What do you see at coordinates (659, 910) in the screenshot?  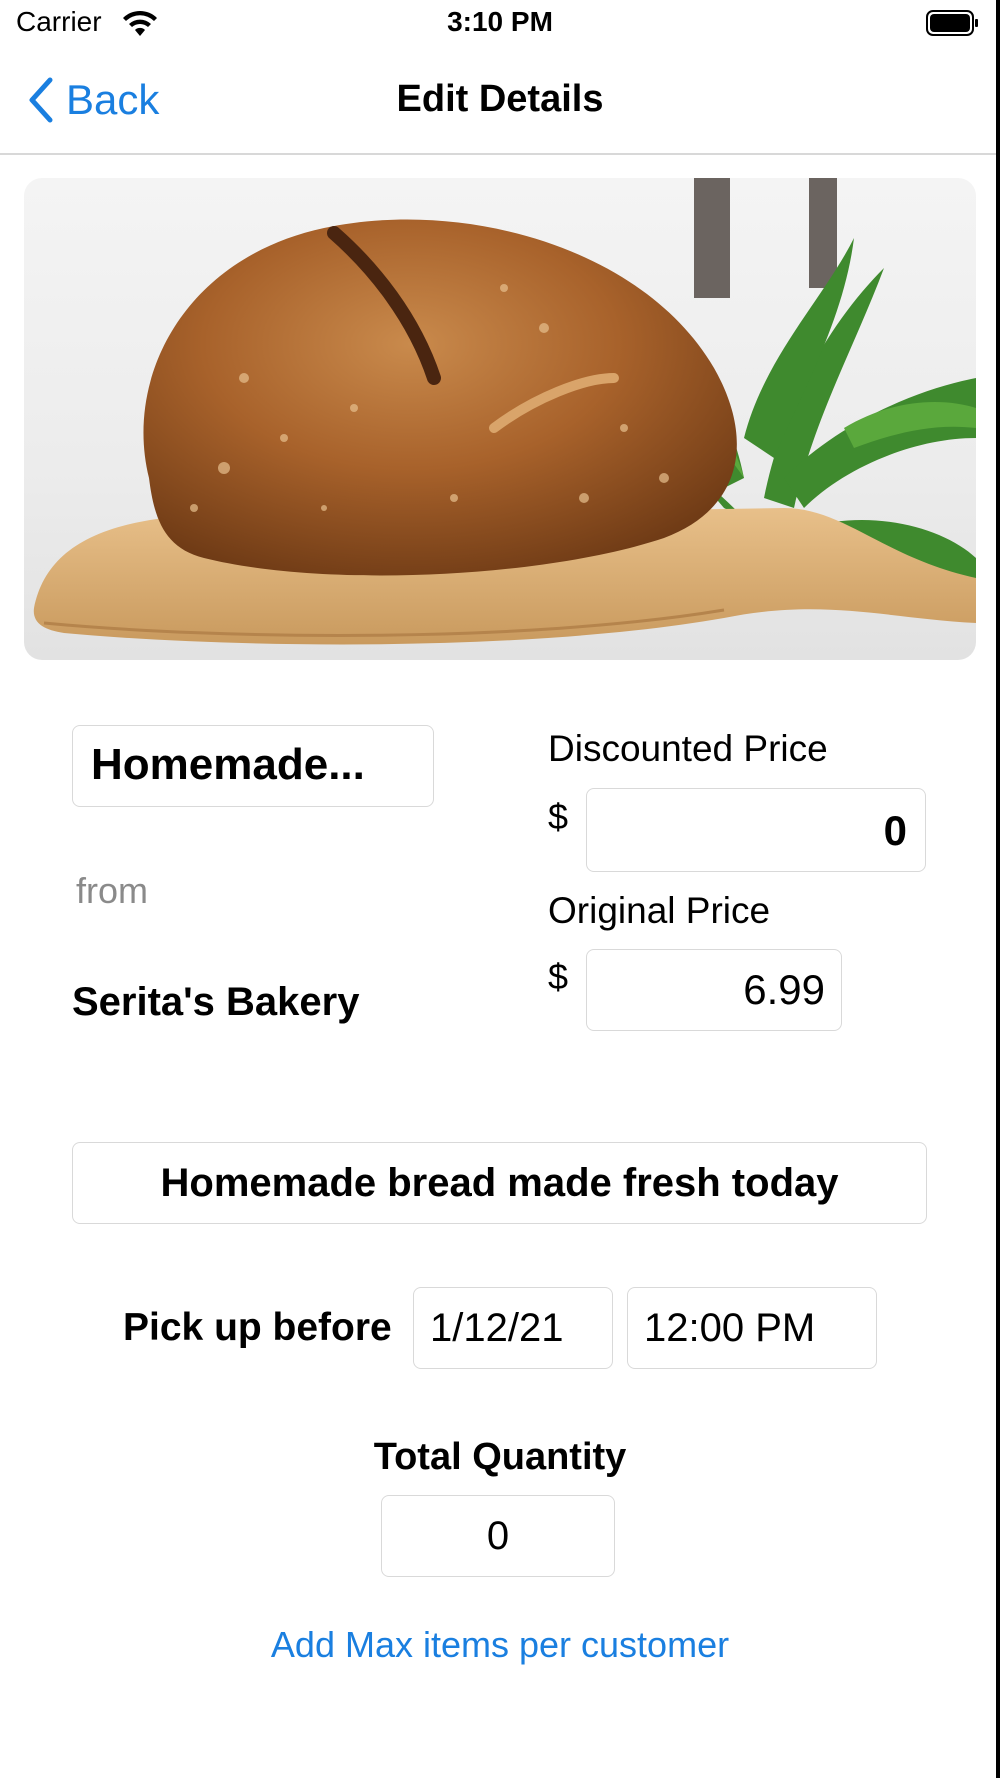 I see `original-price-label: Original Price` at bounding box center [659, 910].